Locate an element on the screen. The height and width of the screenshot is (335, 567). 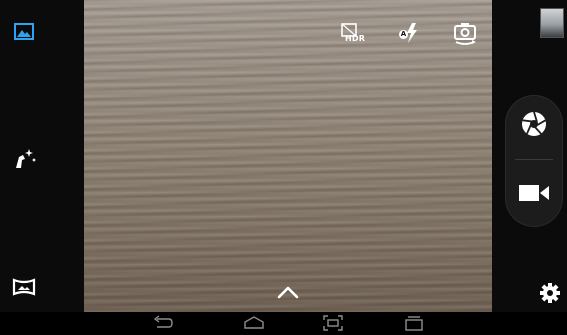
flash-auto-icon: A is located at coordinates (408, 33).